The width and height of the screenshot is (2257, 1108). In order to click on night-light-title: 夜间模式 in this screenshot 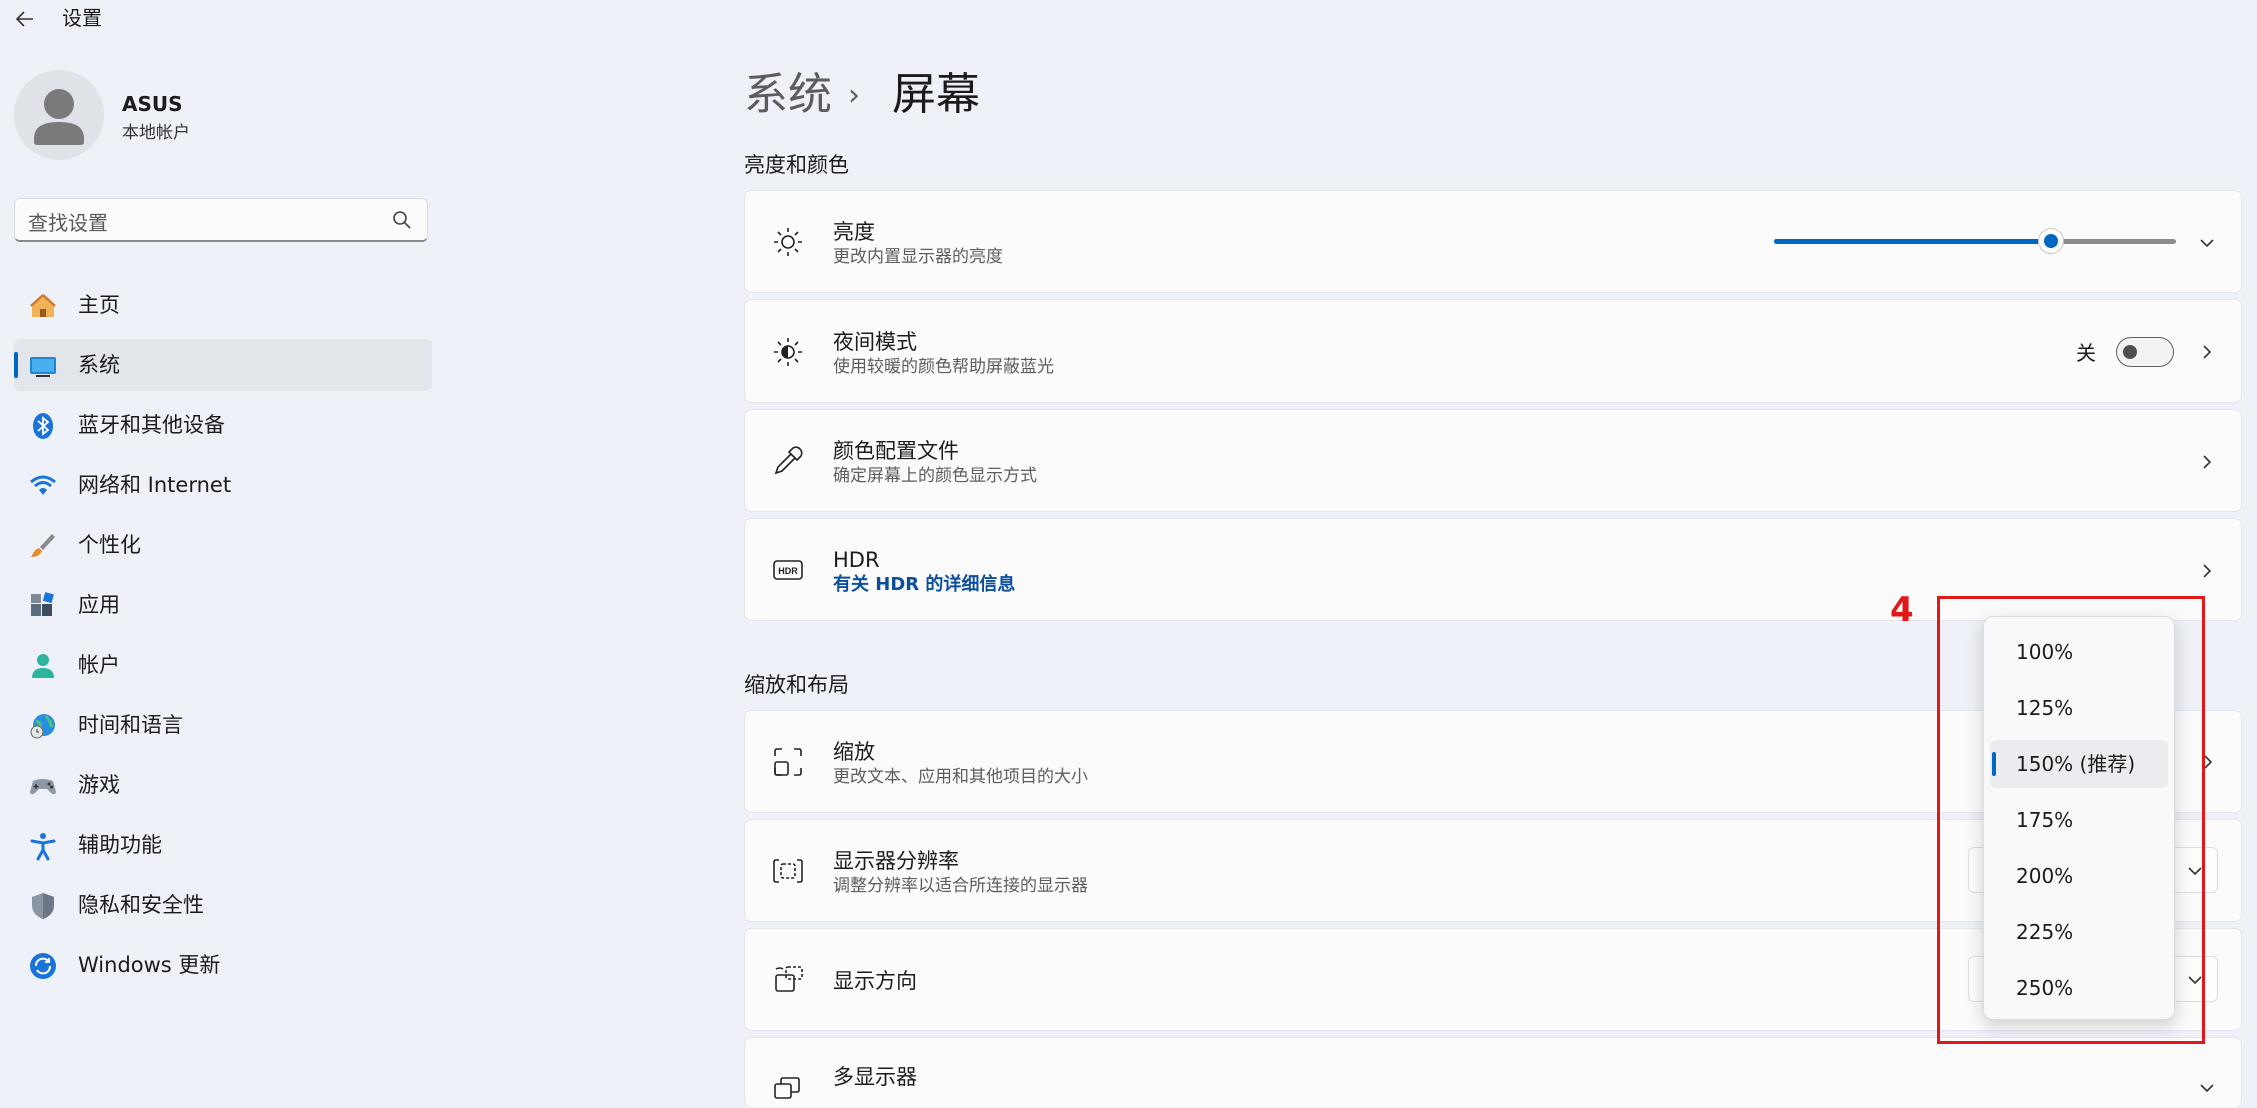, I will do `click(875, 342)`.